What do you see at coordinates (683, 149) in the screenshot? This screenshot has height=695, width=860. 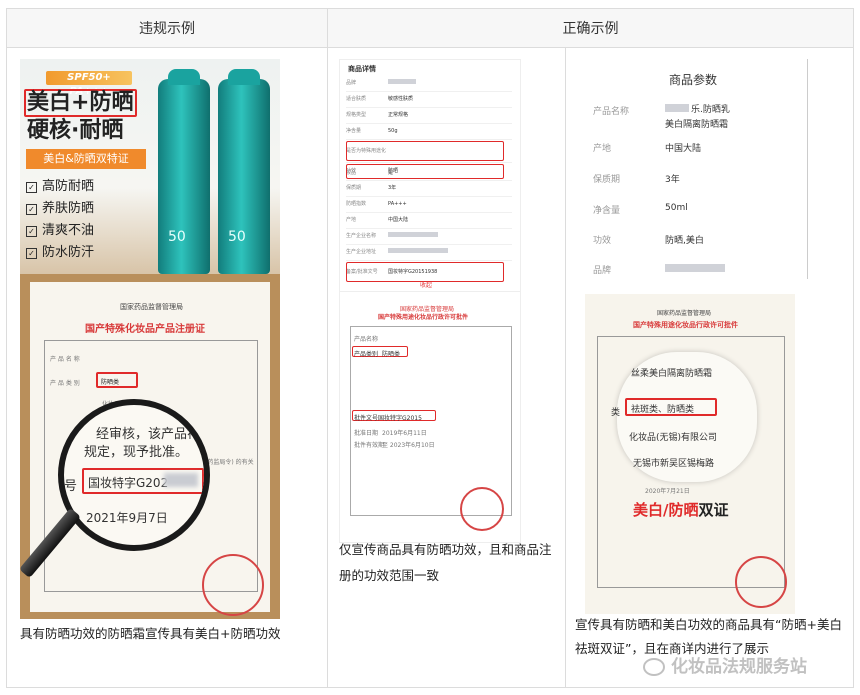 I see `param-value: 中国大陆` at bounding box center [683, 149].